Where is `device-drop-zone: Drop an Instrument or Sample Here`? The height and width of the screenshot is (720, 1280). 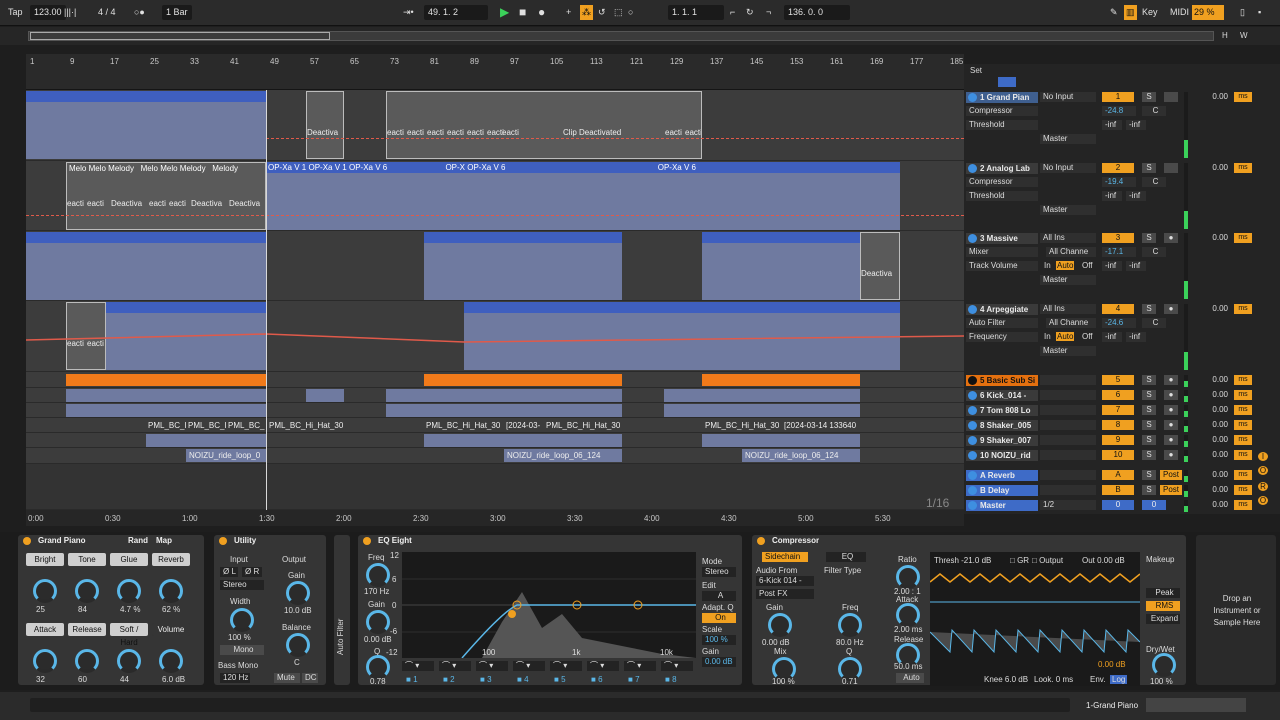 device-drop-zone: Drop an Instrument or Sample Here is located at coordinates (1236, 610).